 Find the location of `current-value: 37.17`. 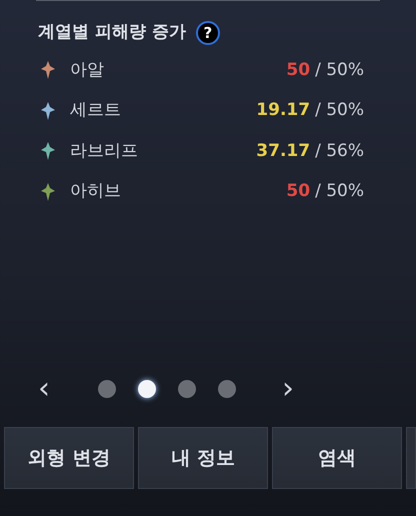

current-value: 37.17 is located at coordinates (283, 151).